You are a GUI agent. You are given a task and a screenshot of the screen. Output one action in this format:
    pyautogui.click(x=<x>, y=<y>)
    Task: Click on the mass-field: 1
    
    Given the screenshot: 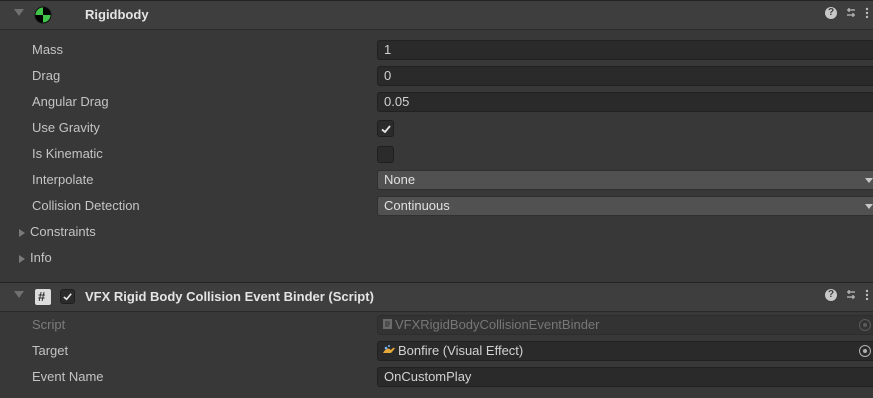 What is the action you would take?
    pyautogui.click(x=625, y=50)
    